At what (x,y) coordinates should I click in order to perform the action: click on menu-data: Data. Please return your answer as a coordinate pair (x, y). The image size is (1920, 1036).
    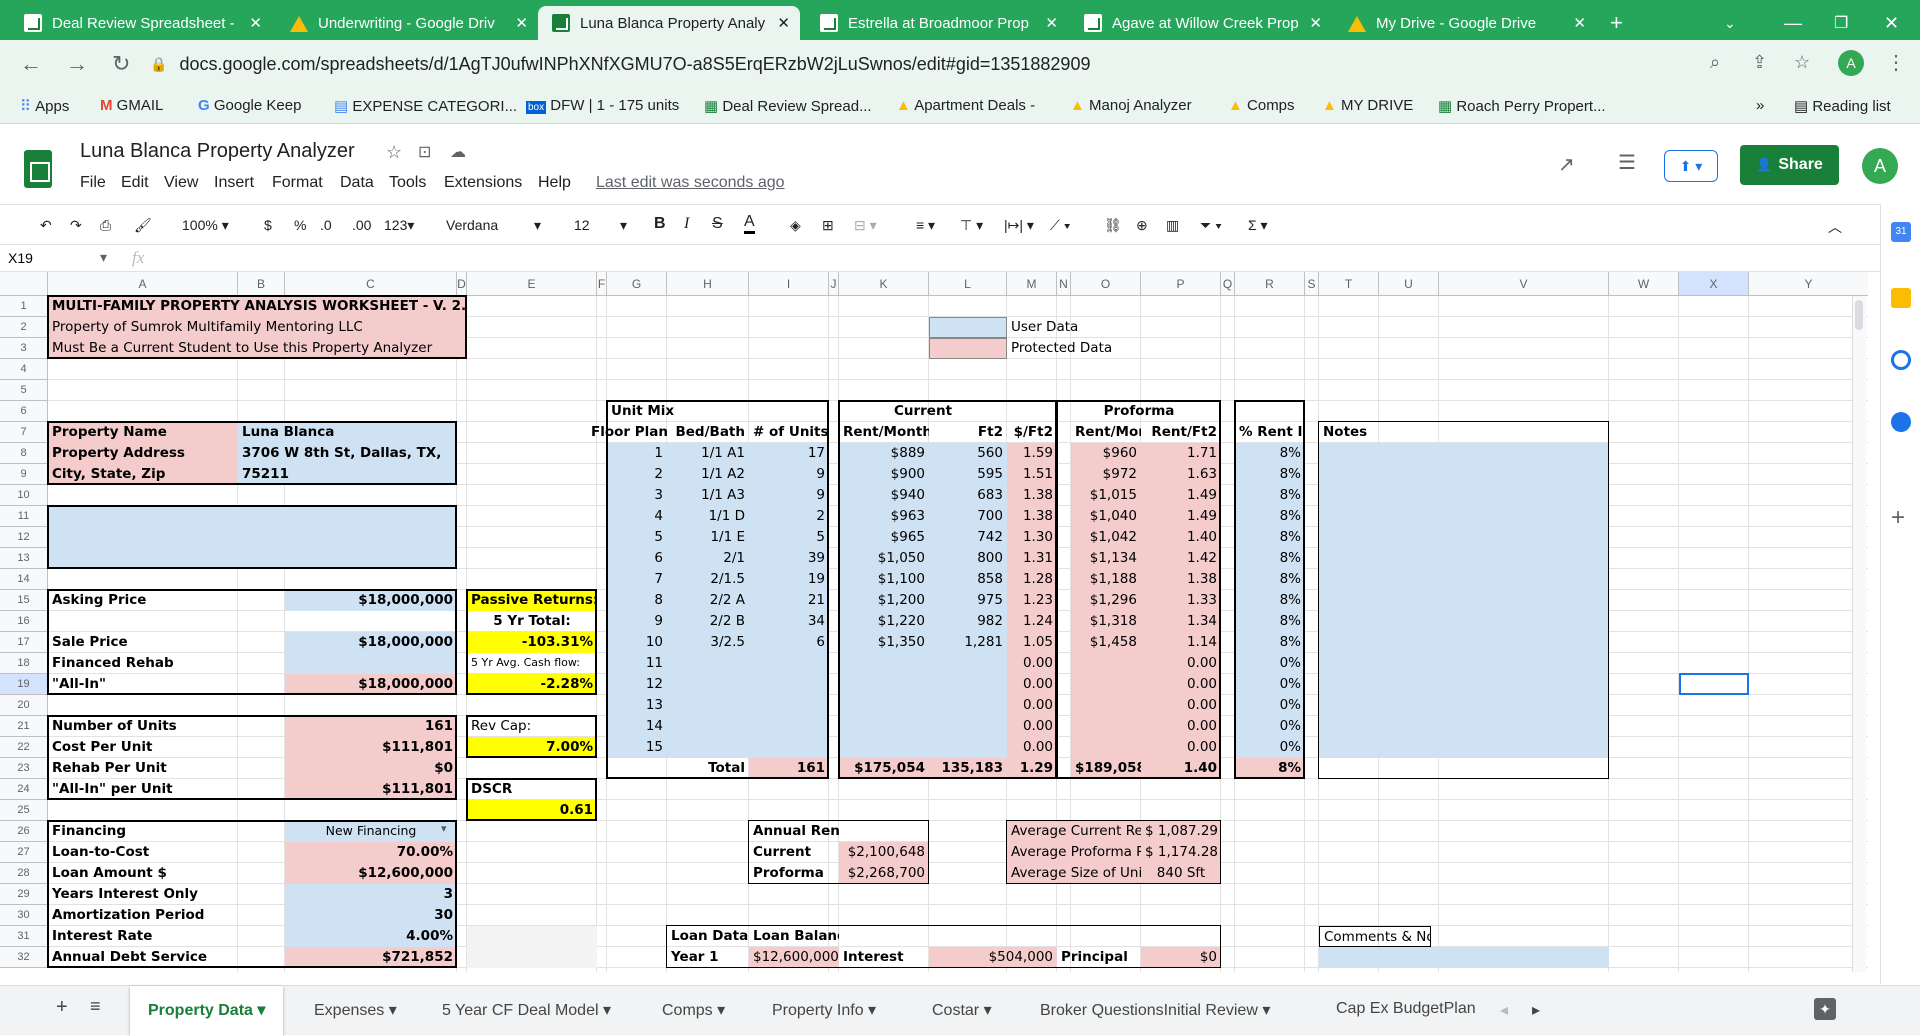
    Looking at the image, I should click on (357, 183).